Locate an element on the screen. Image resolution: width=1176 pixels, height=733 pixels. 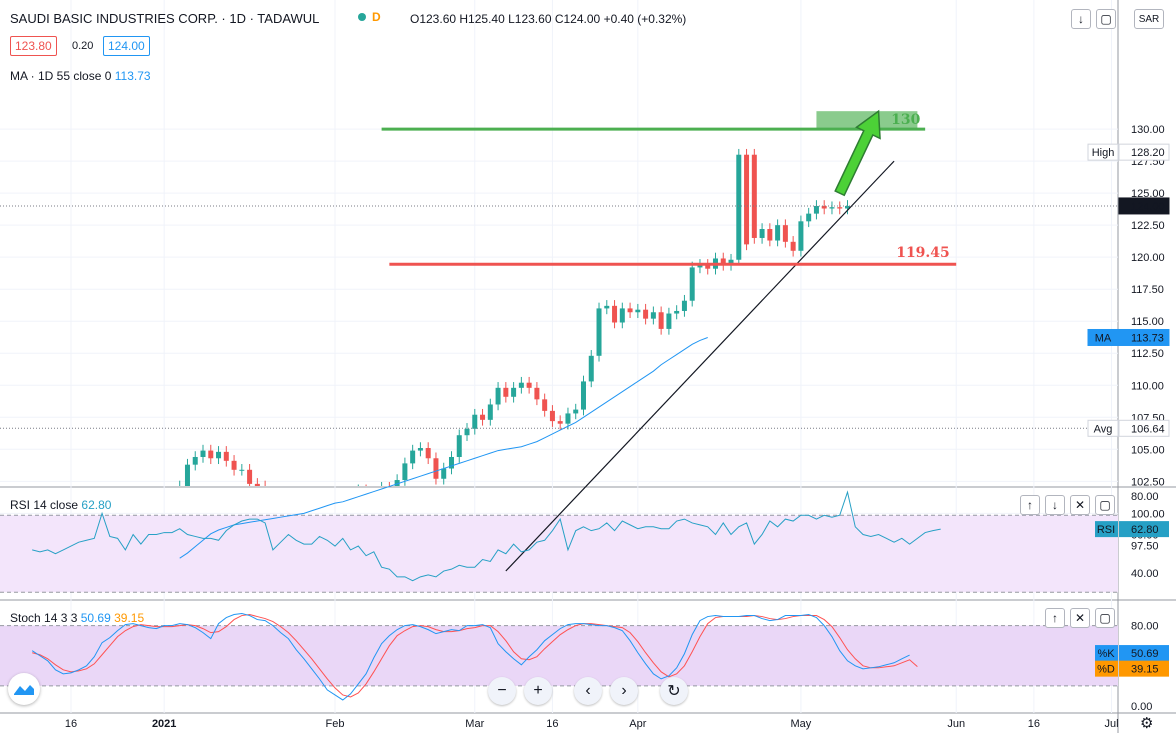
bid-value: 123.80 is located at coordinates (33, 46).